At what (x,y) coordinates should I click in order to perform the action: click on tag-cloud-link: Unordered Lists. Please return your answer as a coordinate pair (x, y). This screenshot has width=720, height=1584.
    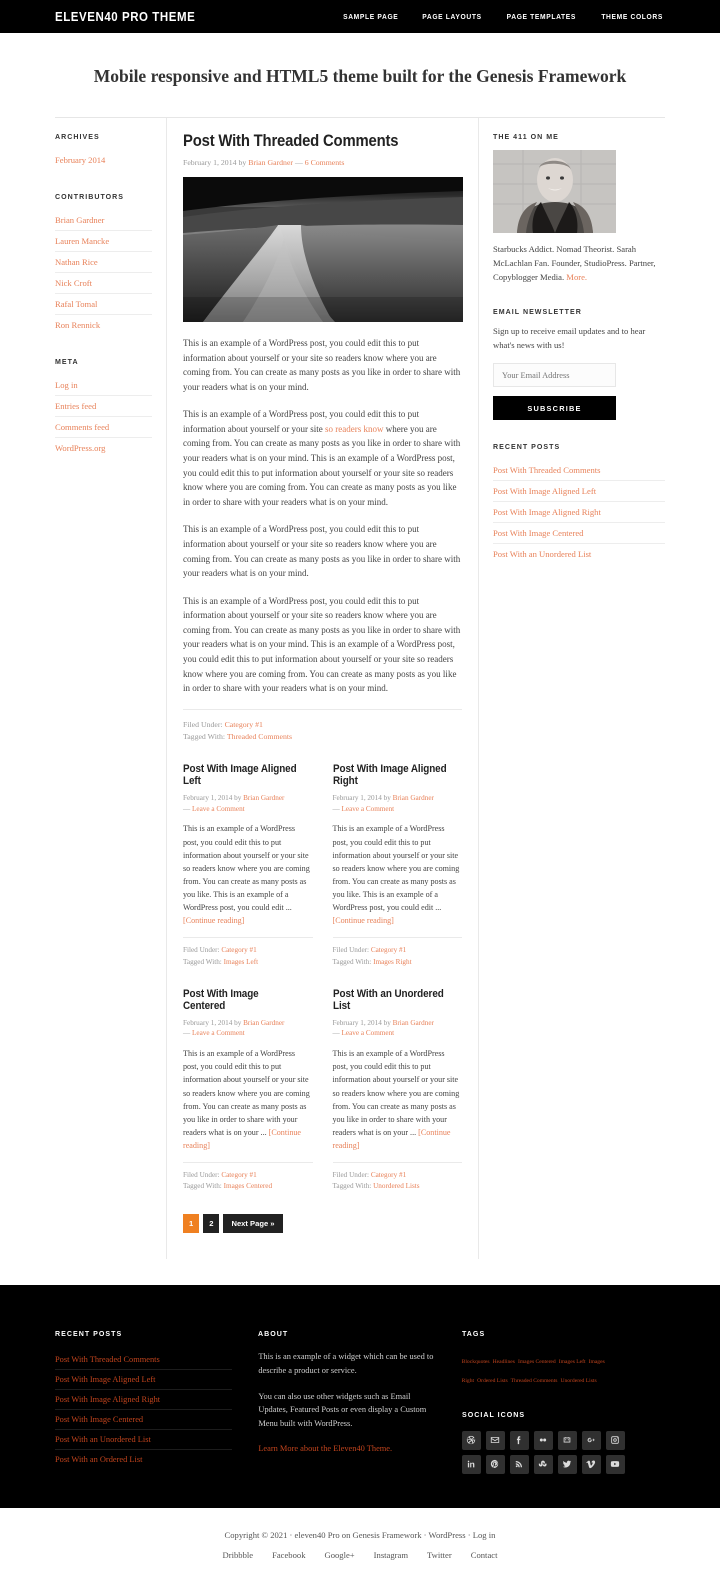
    Looking at the image, I should click on (578, 1381).